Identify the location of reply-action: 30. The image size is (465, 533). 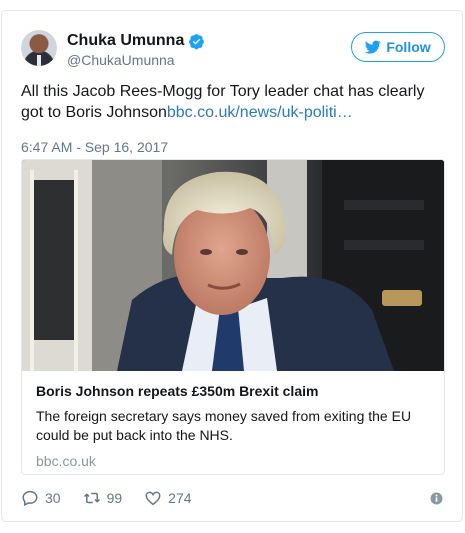
(41, 498).